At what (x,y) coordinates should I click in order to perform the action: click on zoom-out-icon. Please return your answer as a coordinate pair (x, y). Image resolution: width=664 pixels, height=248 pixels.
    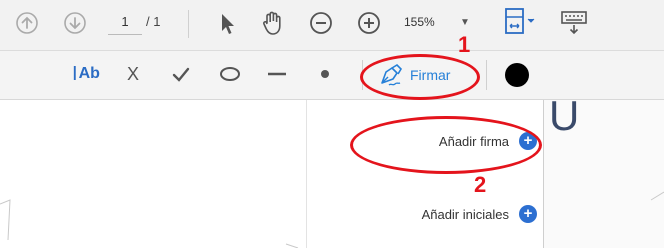
    Looking at the image, I should click on (321, 23).